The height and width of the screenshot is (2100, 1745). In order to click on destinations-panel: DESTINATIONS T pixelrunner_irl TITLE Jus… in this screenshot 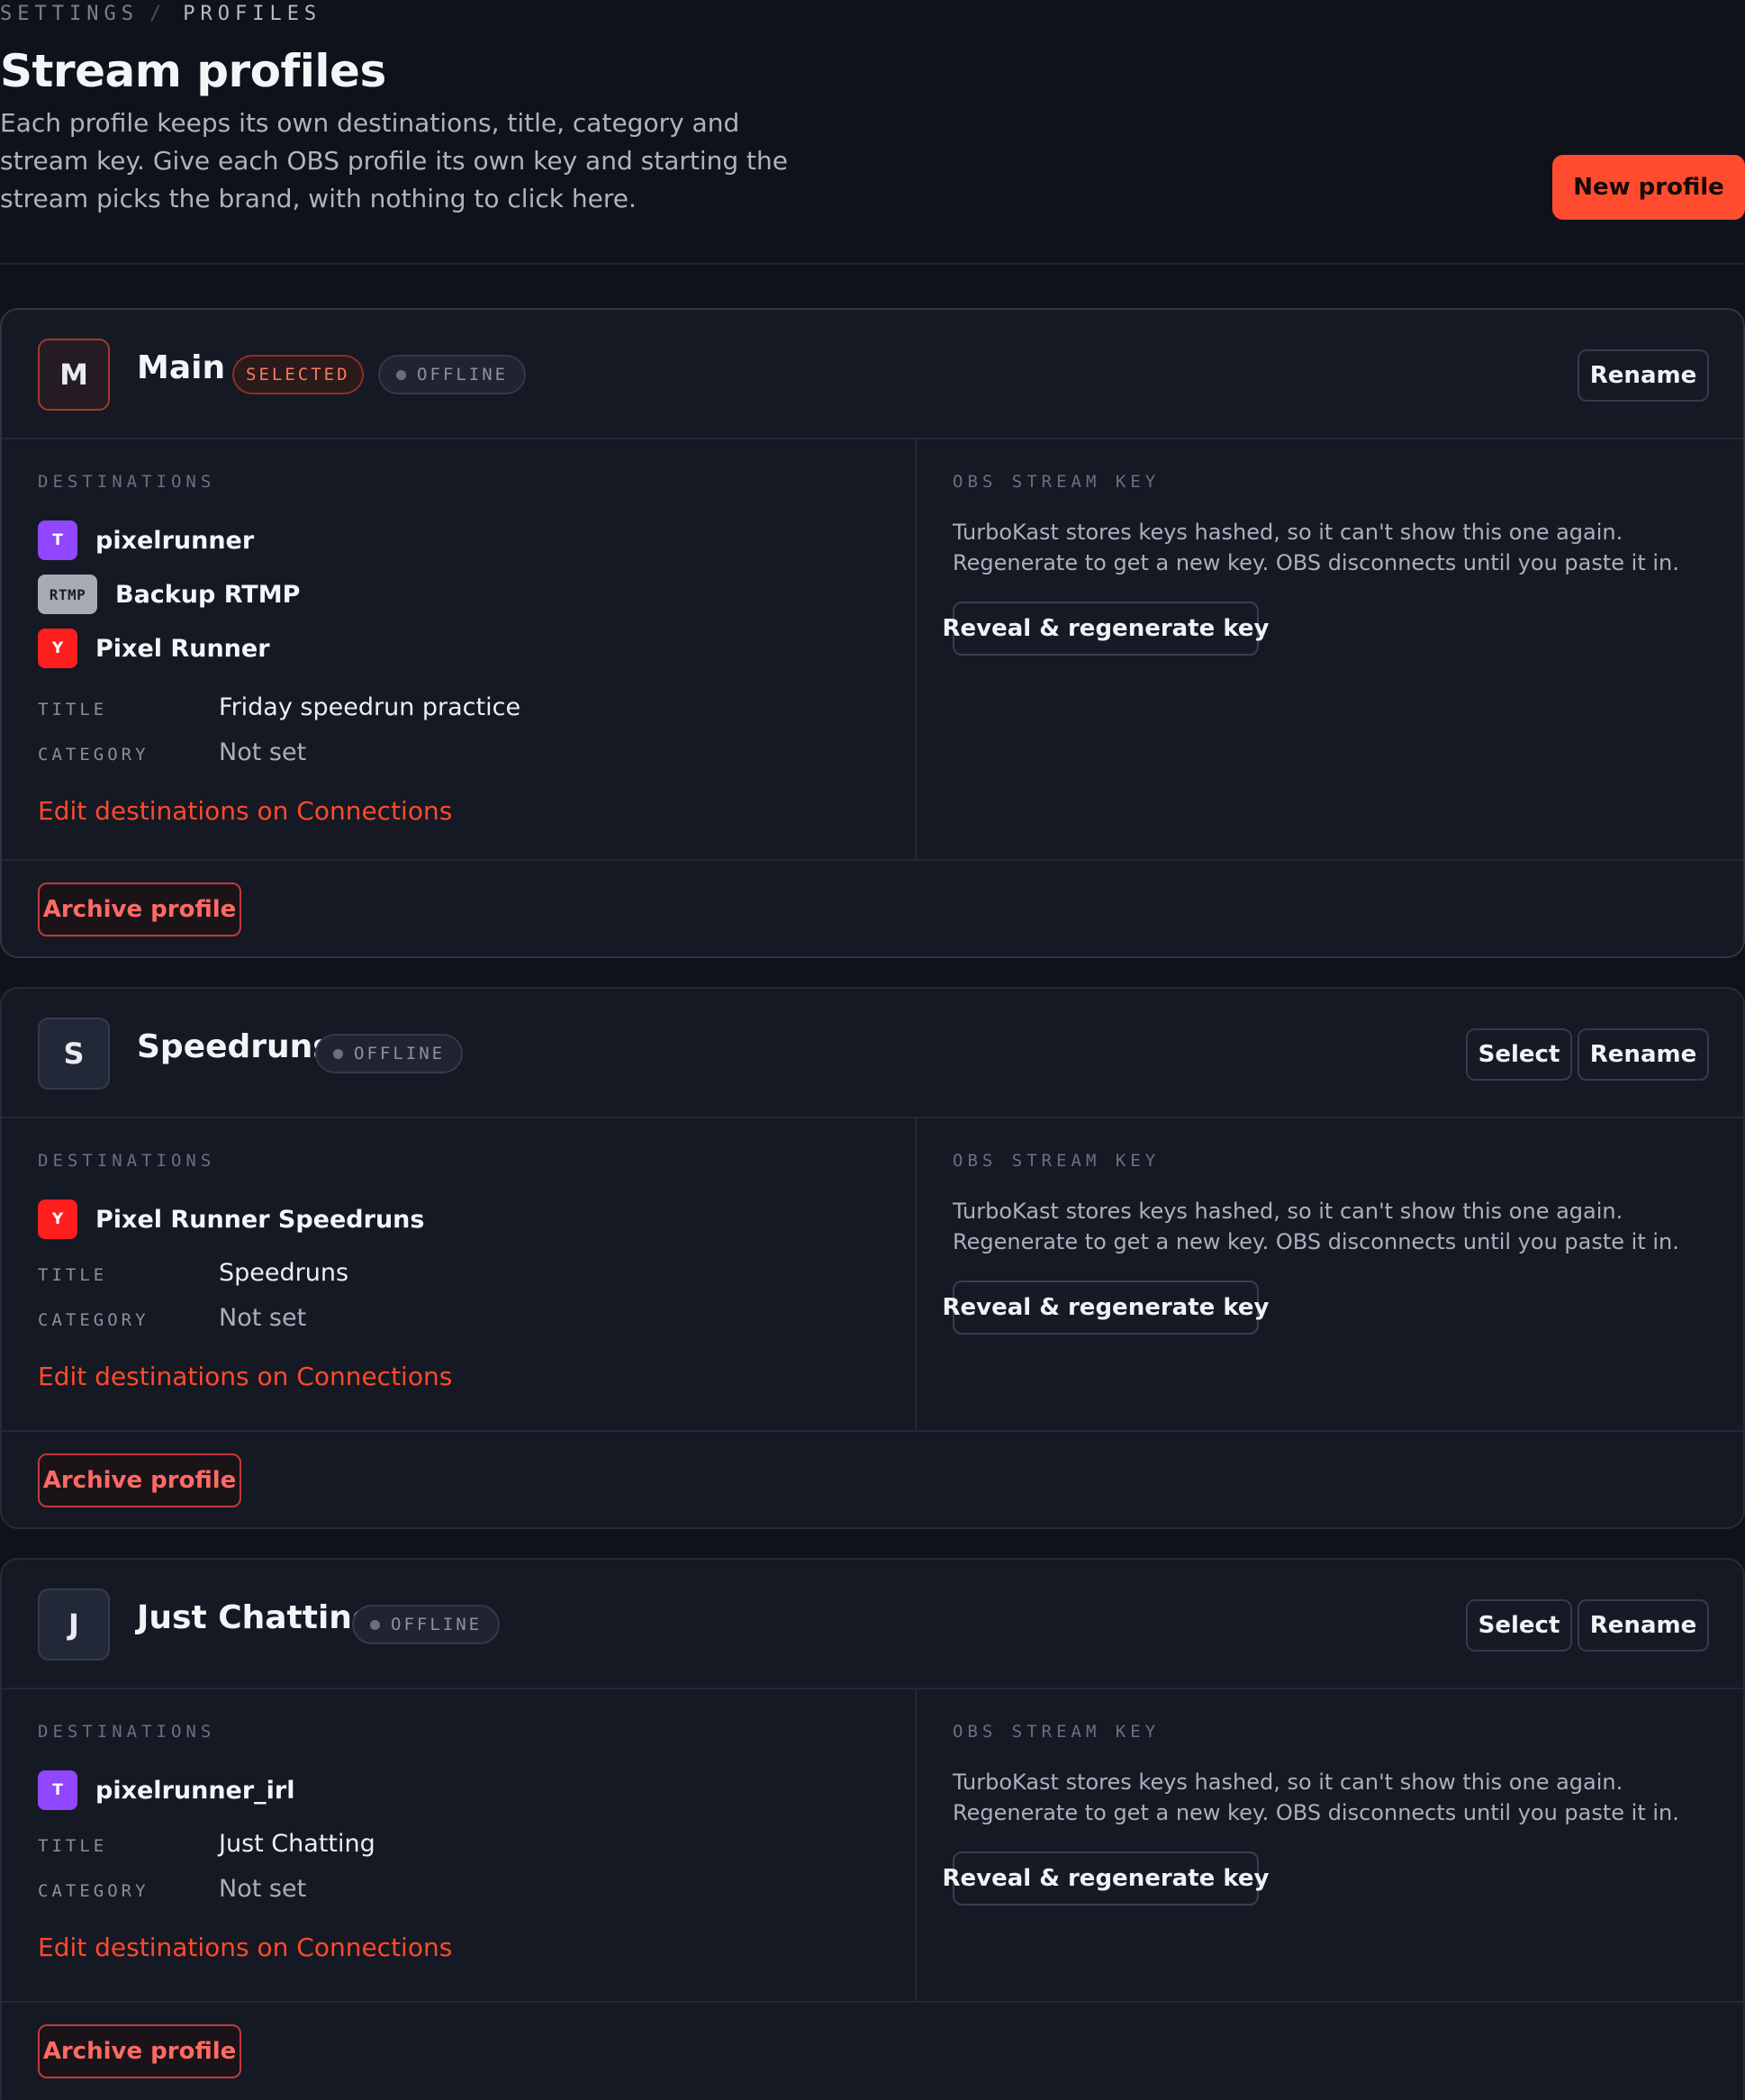, I will do `click(460, 1845)`.